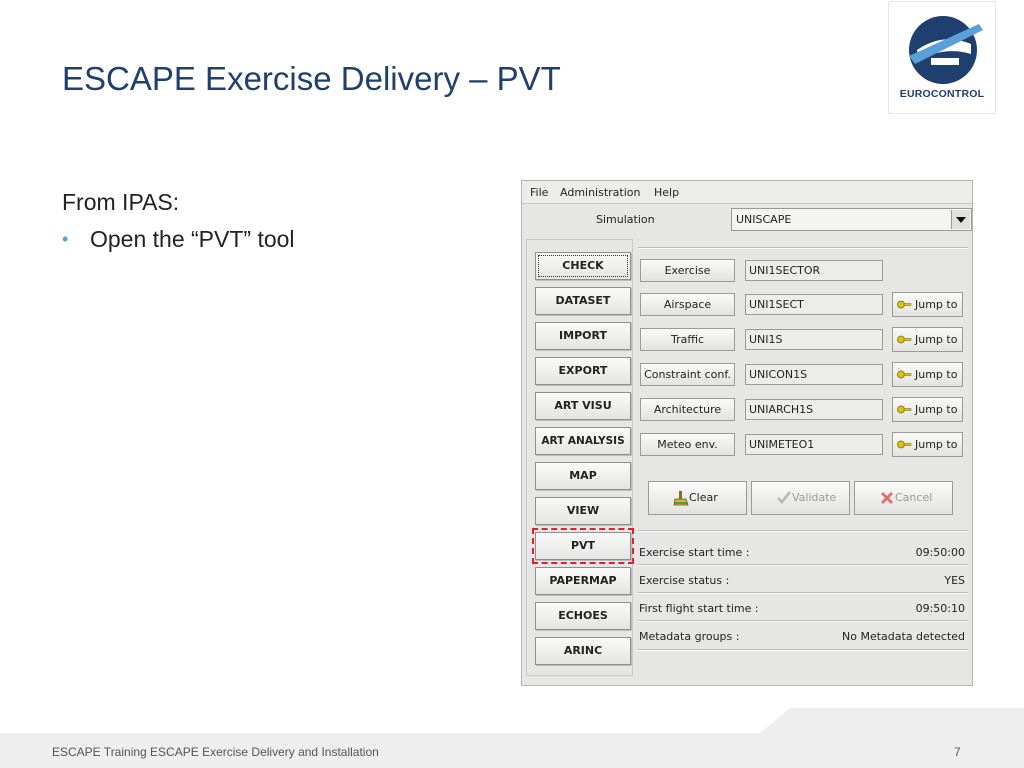 This screenshot has height=768, width=1024. What do you see at coordinates (539, 192) in the screenshot?
I see `menu-file: File` at bounding box center [539, 192].